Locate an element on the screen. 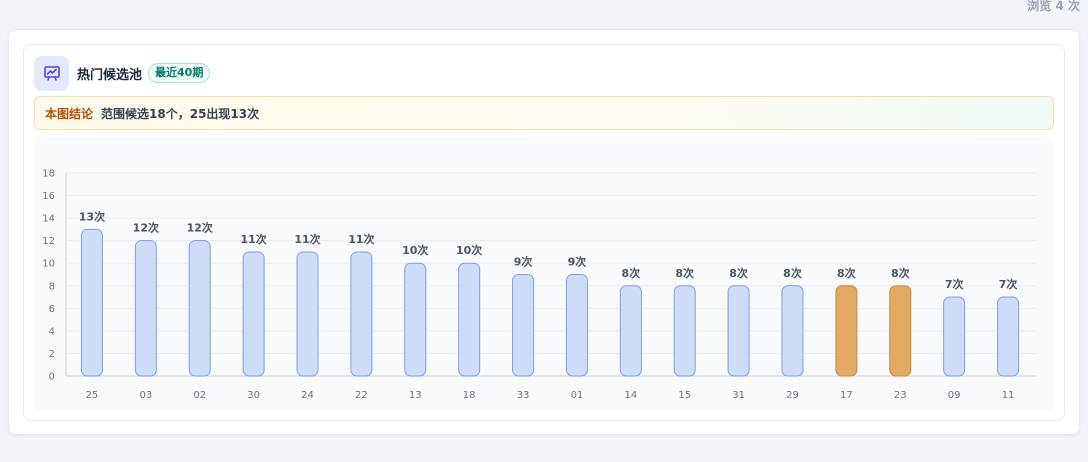  x-tick-label: 25 is located at coordinates (92, 395).